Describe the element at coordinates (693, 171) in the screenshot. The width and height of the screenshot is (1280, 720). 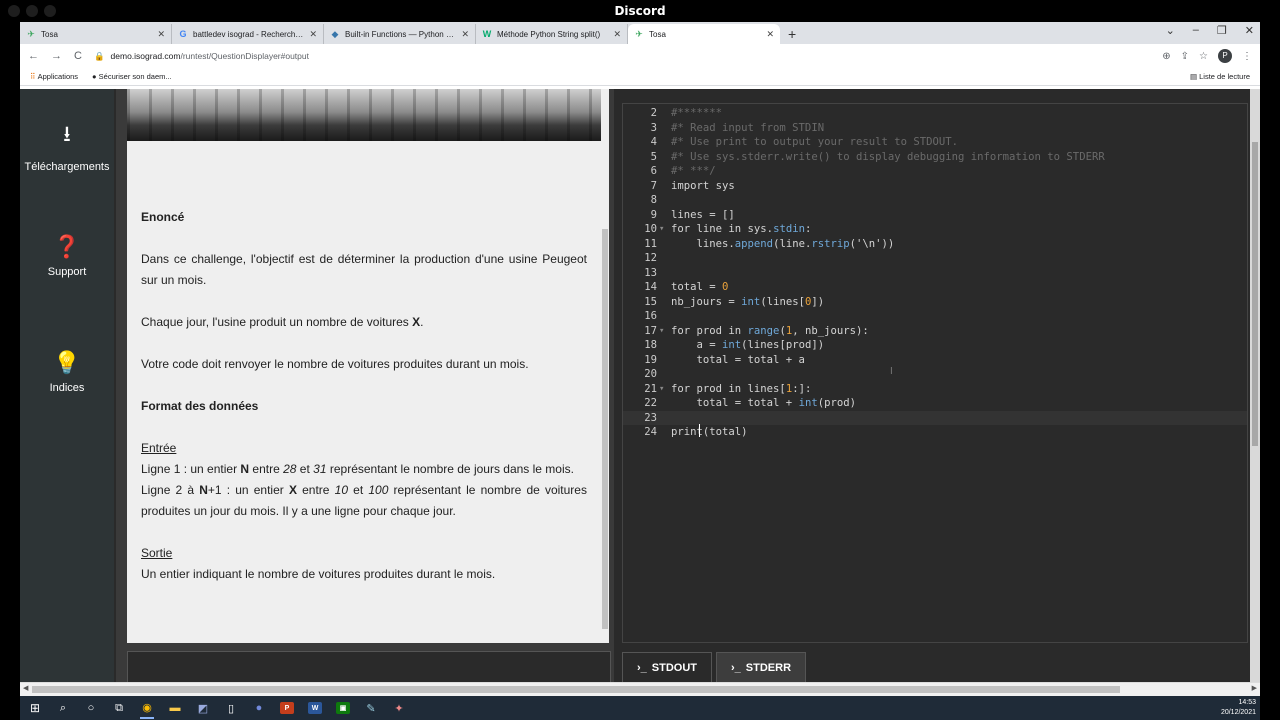
I see `line-source: #* ***/` at that location.